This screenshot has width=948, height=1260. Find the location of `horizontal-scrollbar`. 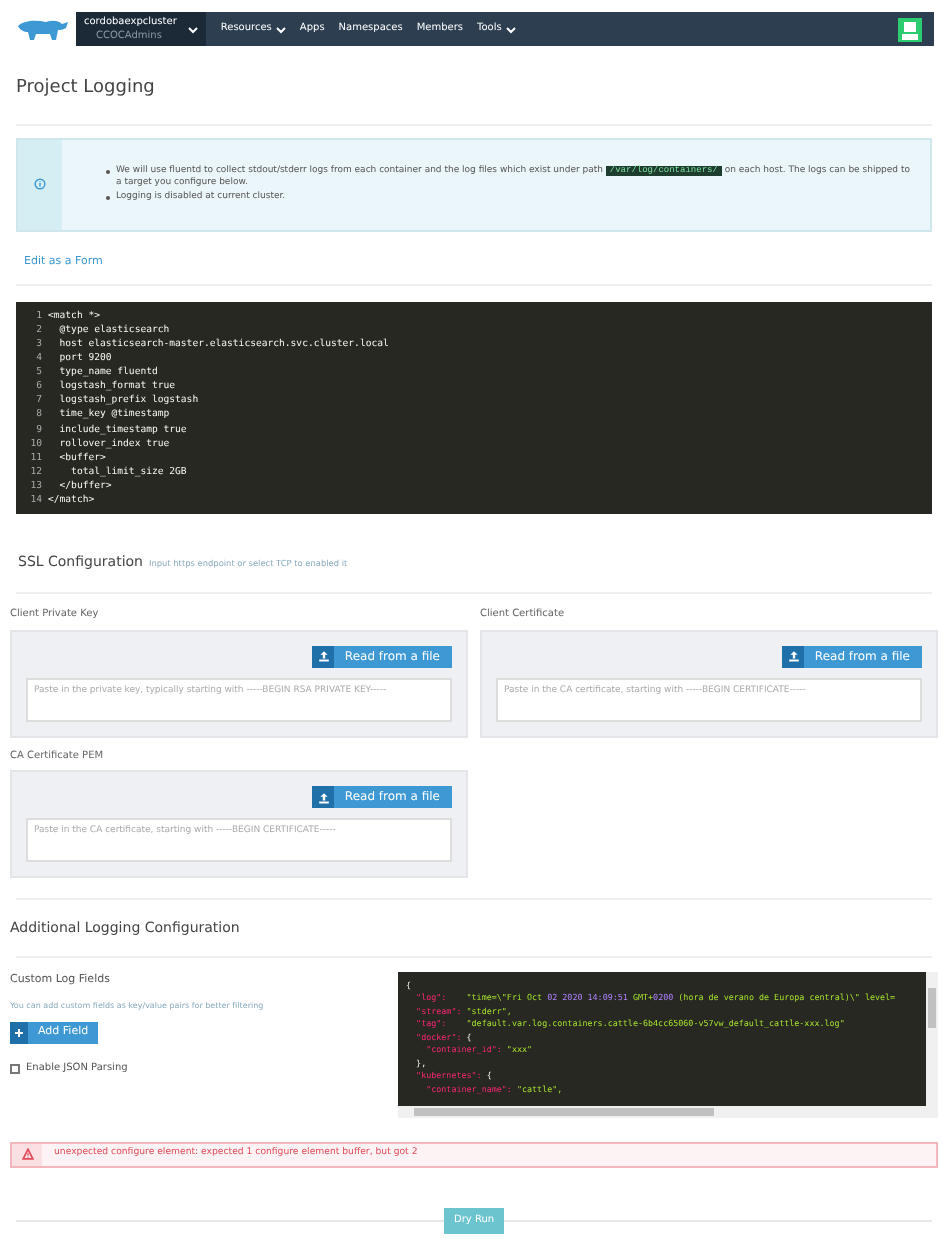

horizontal-scrollbar is located at coordinates (668, 1111).